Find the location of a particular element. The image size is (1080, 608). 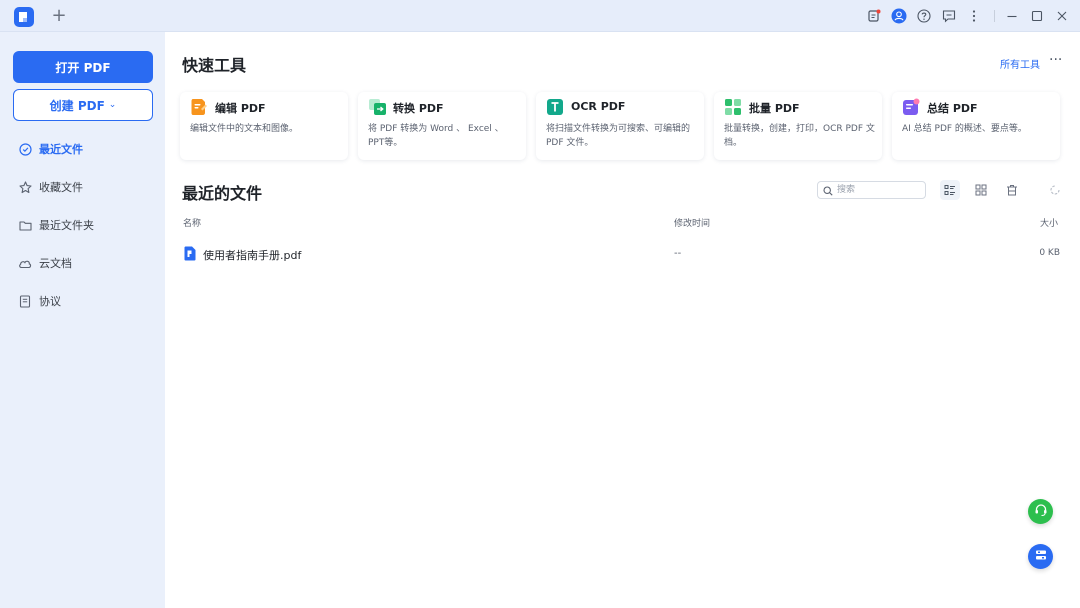

sliders-icon is located at coordinates (1041, 556).